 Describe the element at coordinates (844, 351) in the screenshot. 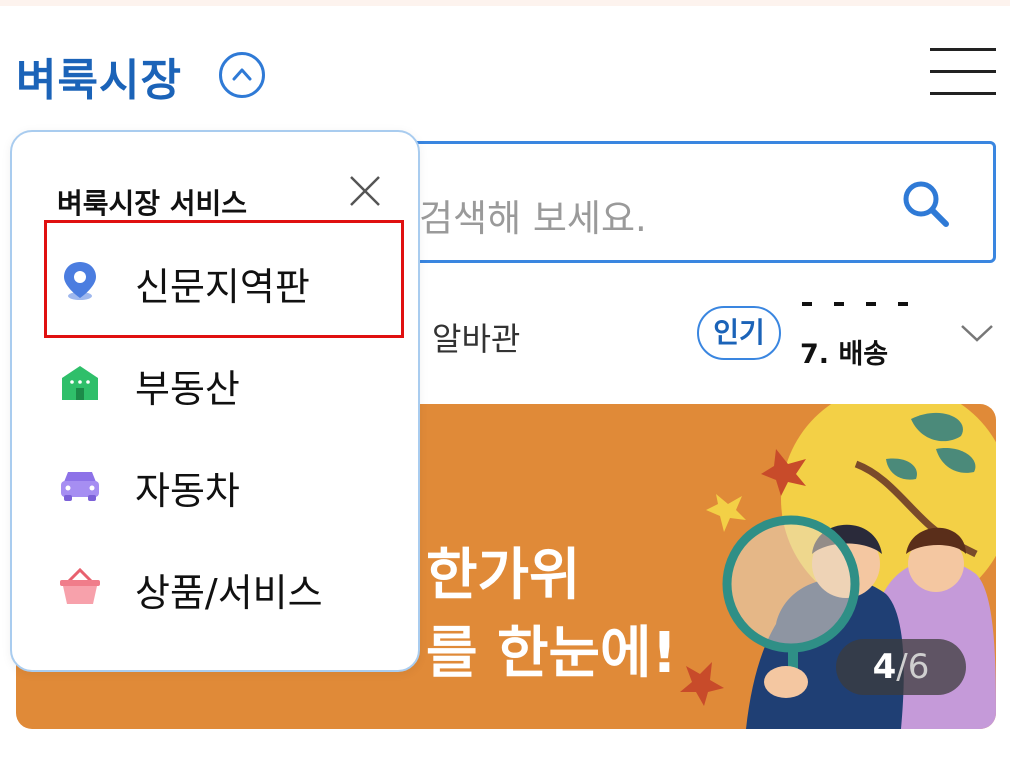

I see `popular-rank-item: 7. 배송` at that location.